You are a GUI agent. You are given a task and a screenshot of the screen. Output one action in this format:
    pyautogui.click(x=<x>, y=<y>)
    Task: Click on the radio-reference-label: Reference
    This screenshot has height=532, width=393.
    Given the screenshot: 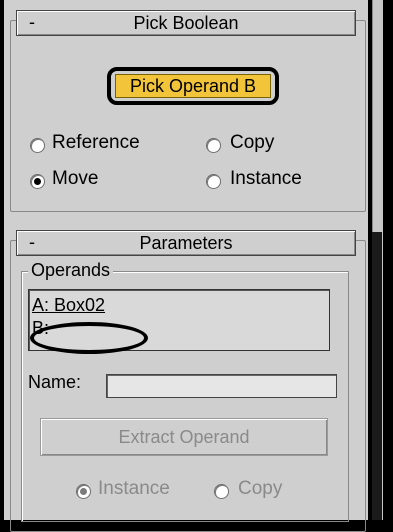 What is the action you would take?
    pyautogui.click(x=96, y=142)
    